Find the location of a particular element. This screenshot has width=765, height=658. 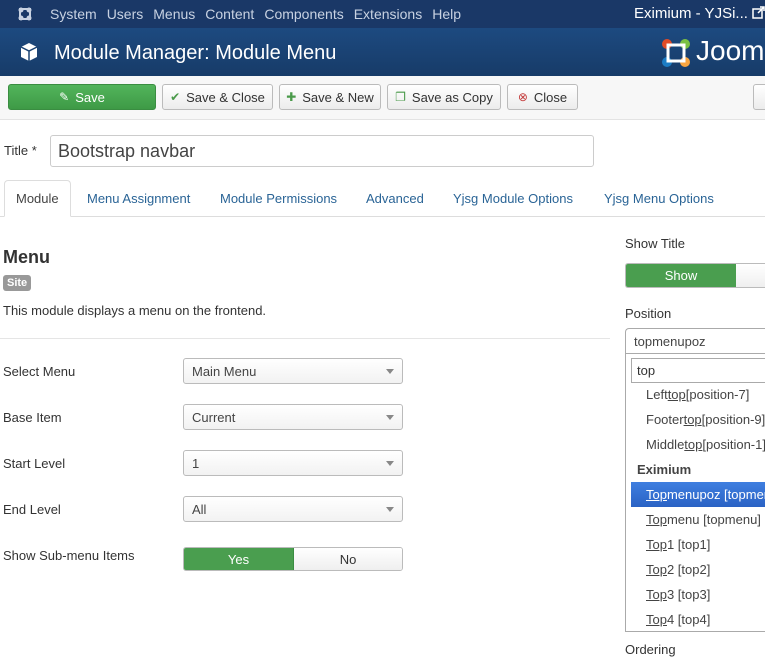

base-item-label: Base Item is located at coordinates (32, 417).